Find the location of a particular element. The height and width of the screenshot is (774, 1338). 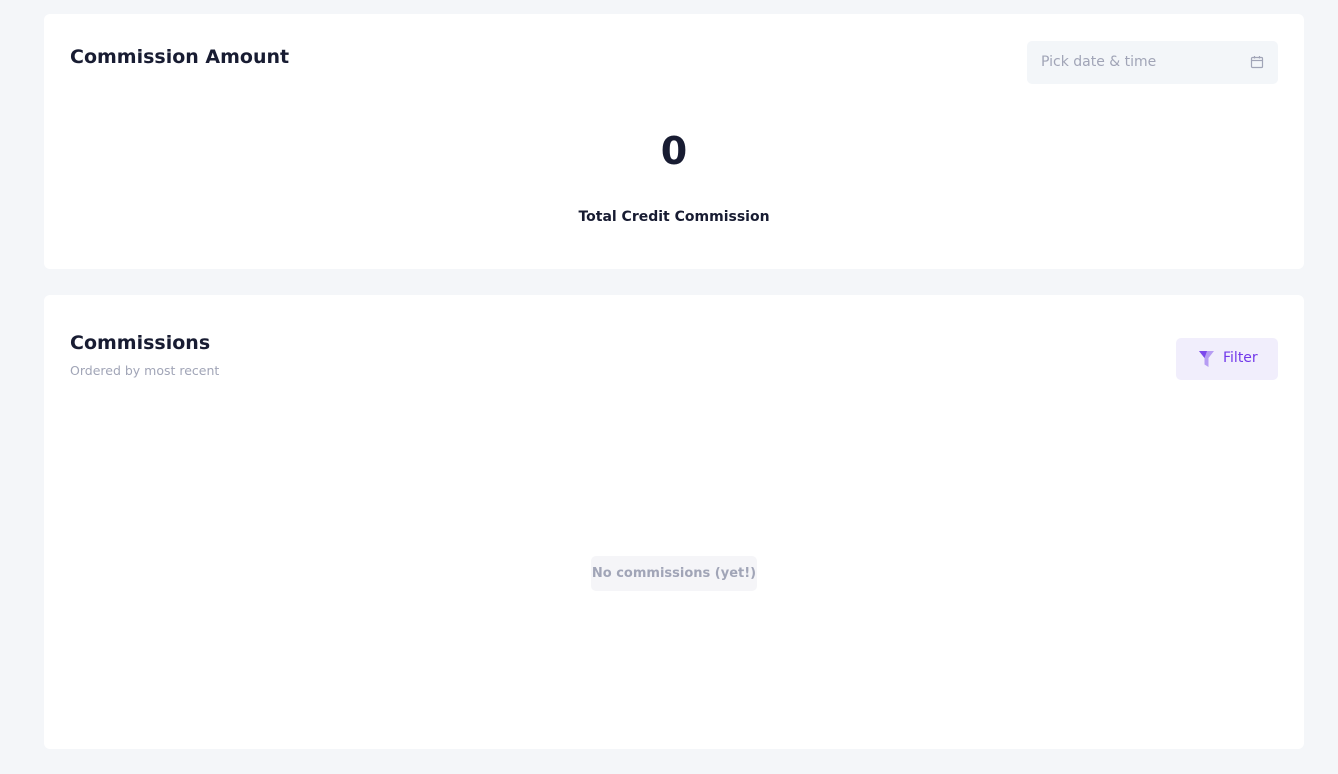

total-commission-label: Total Credit Commission is located at coordinates (674, 217).